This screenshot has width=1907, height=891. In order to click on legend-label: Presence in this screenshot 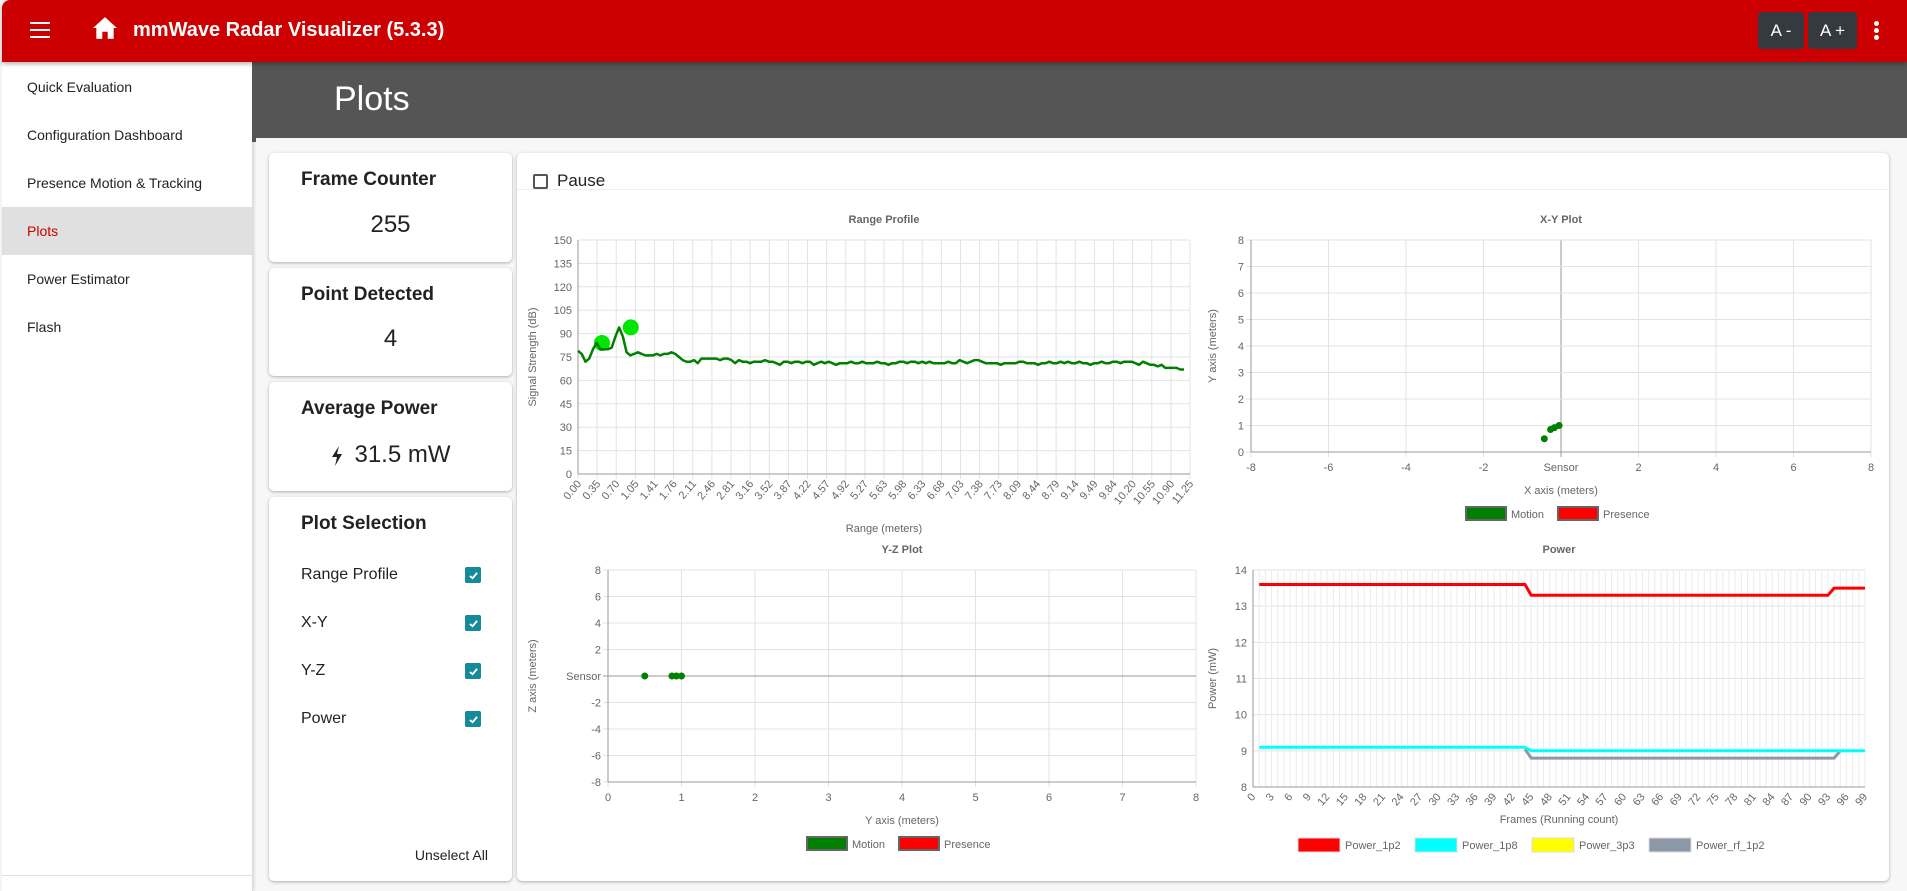, I will do `click(967, 845)`.